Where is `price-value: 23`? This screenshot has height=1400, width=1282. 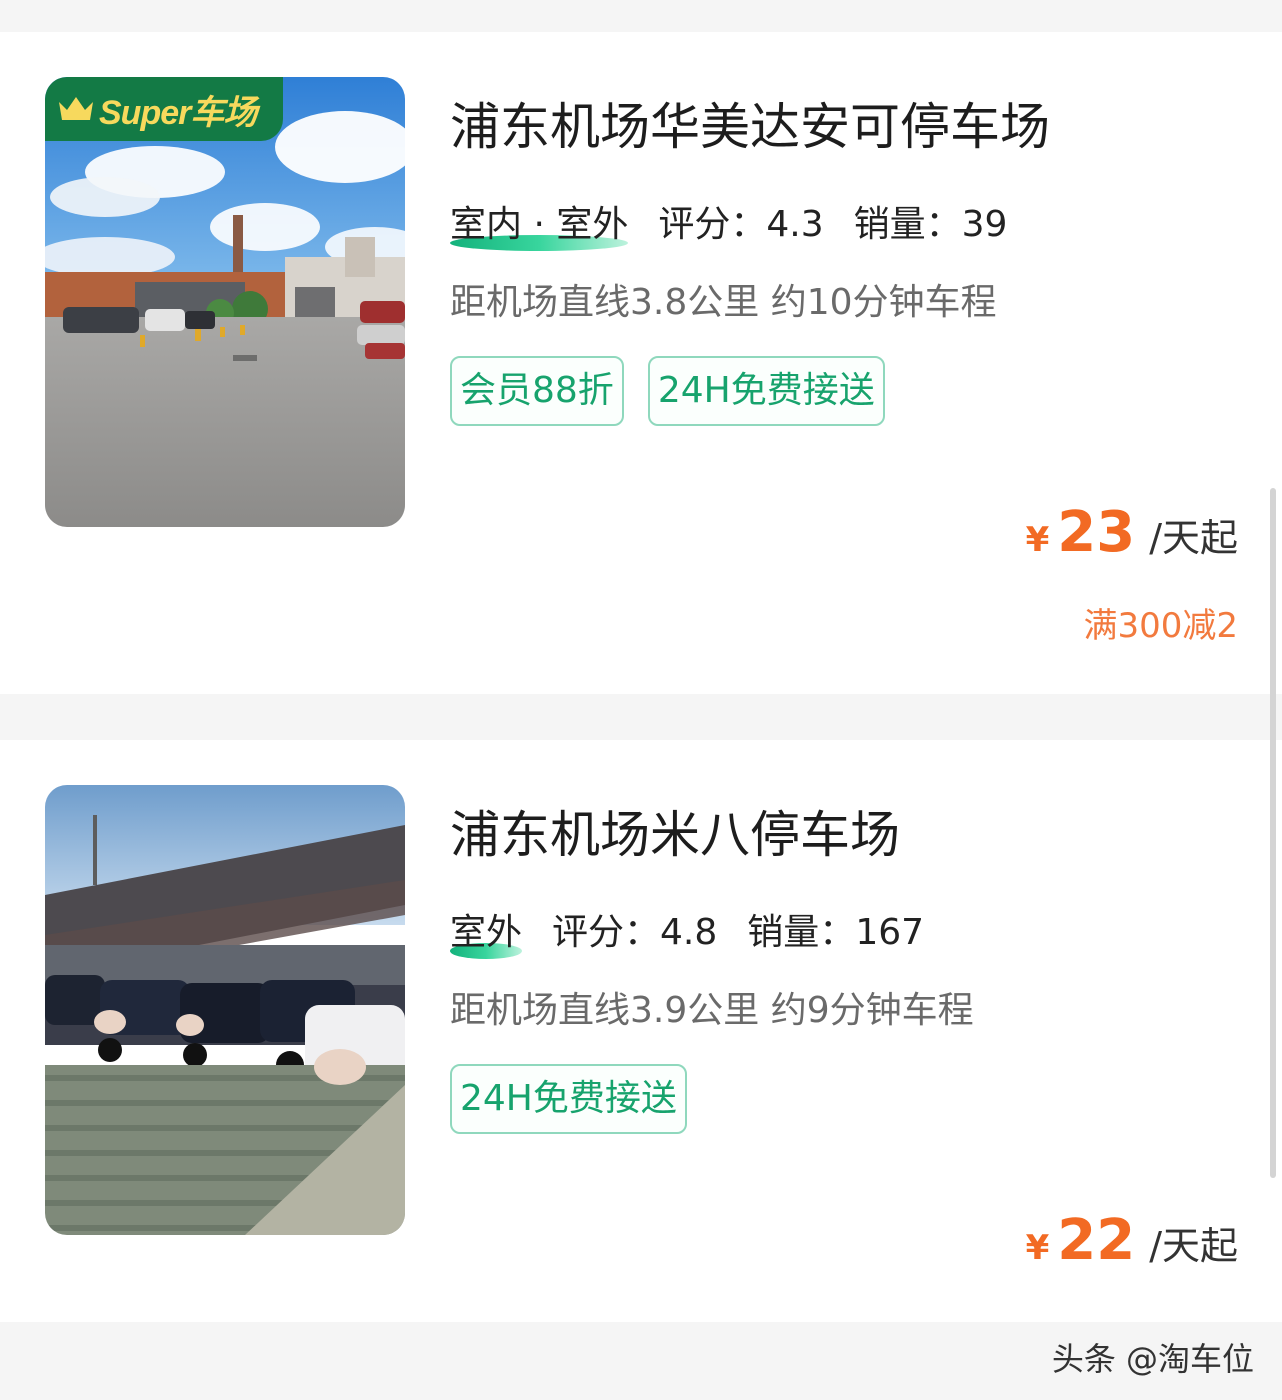 price-value: 23 is located at coordinates (1096, 532).